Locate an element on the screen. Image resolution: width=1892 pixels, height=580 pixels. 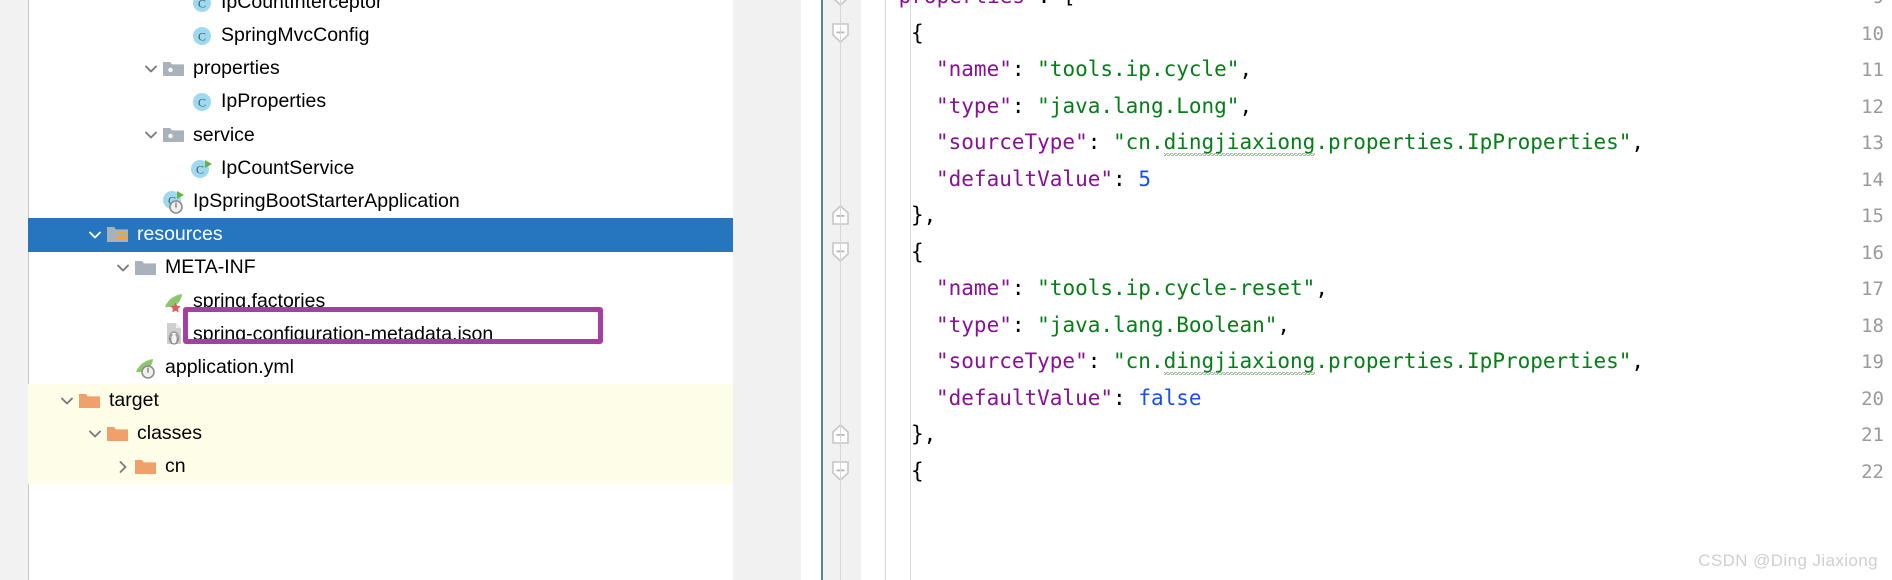
json-file-icon: {} is located at coordinates (174, 334).